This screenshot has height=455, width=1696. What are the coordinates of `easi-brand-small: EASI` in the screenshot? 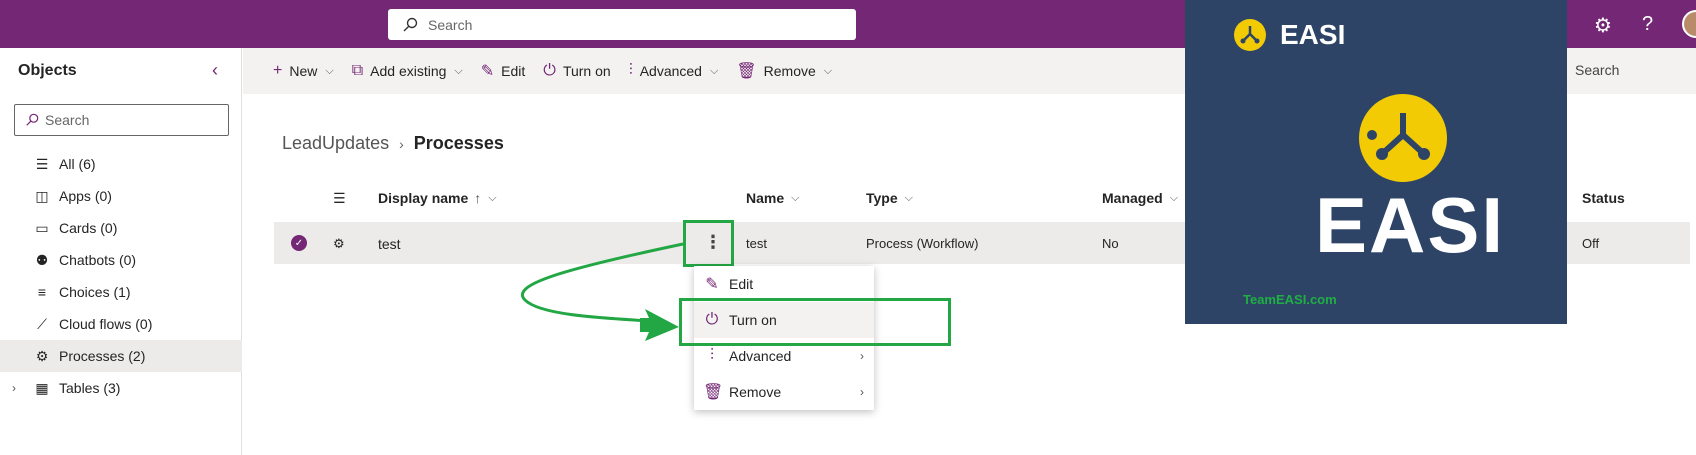 It's located at (1313, 34).